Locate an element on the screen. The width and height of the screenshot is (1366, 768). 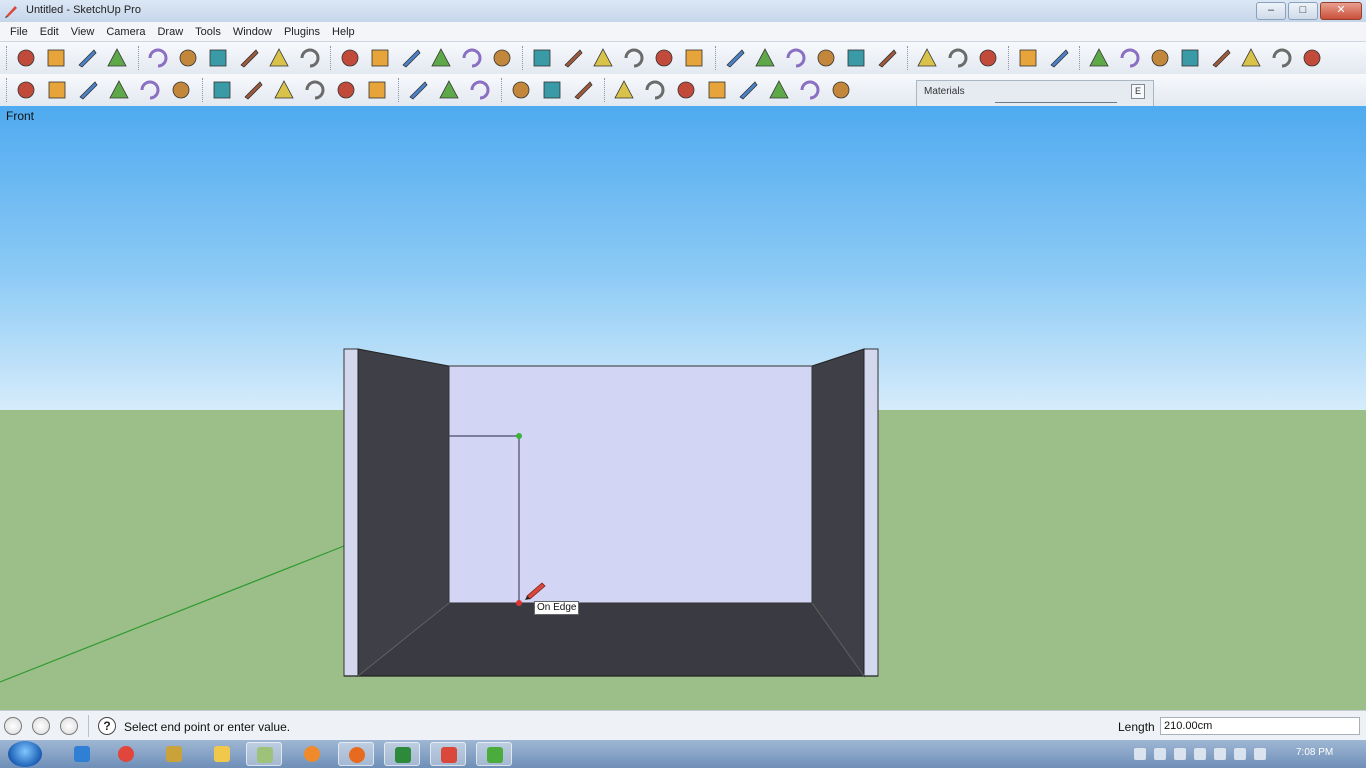
intersect-icon is located at coordinates (717, 90).